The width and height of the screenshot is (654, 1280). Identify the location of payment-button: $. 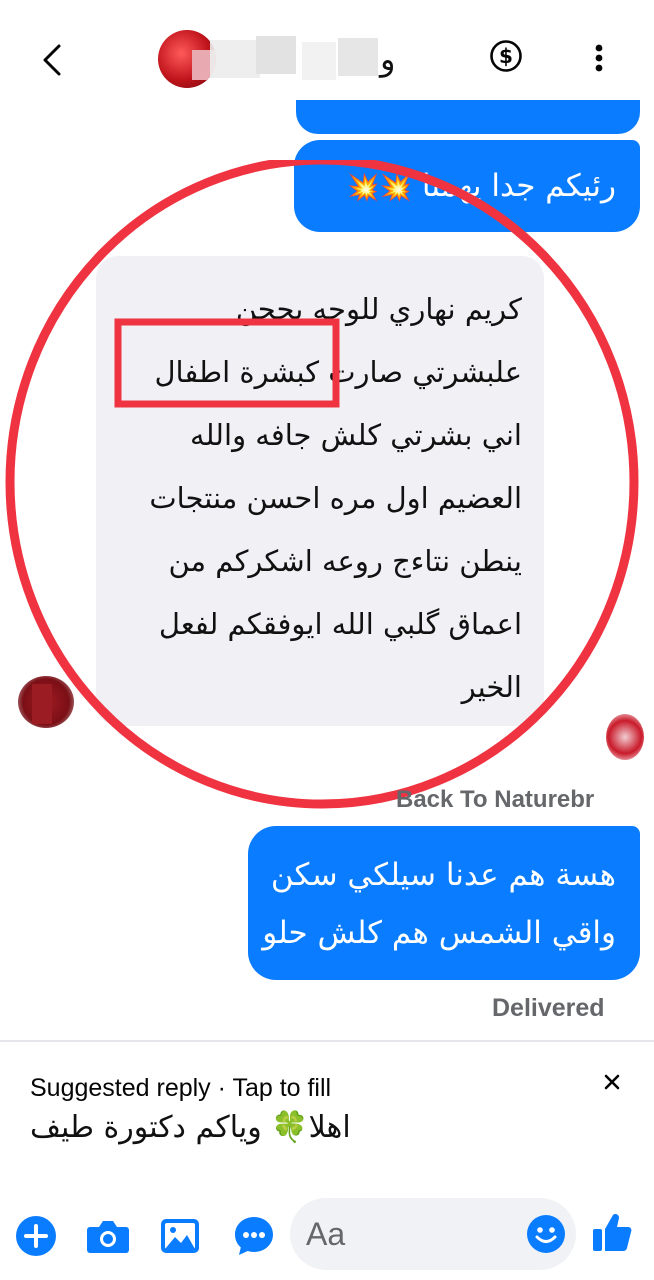
(506, 56).